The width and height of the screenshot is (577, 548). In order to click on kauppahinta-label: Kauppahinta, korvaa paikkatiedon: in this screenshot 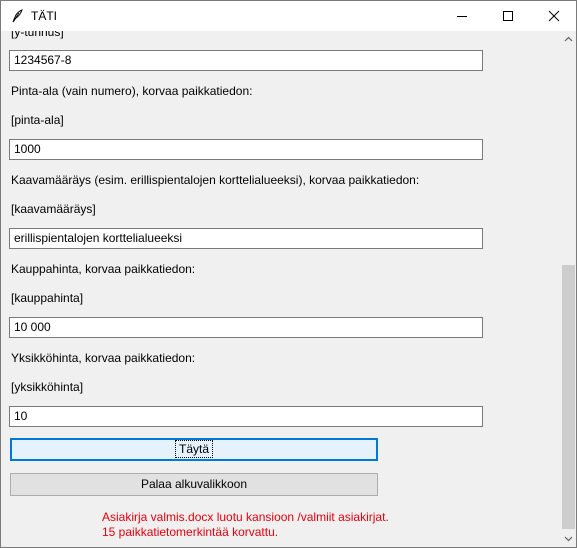, I will do `click(103, 269)`.